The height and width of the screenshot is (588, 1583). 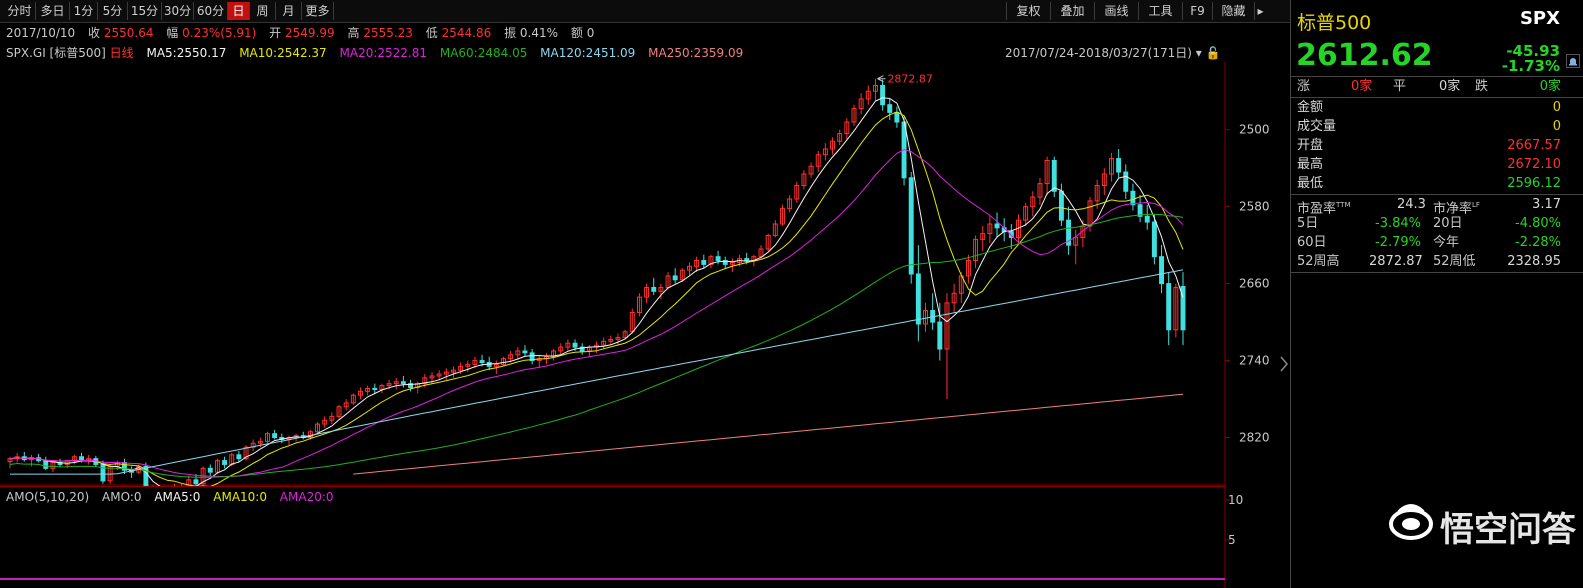 What do you see at coordinates (1429, 146) in the screenshot?
I see `open-row: 开盘 2667.57` at bounding box center [1429, 146].